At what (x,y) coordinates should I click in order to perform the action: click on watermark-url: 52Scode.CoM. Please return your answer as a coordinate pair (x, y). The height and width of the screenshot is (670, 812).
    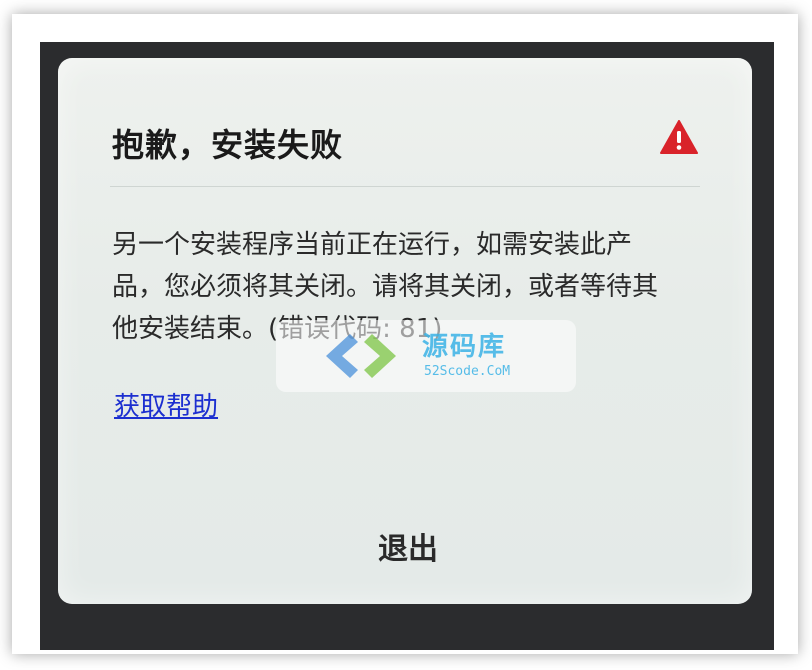
    Looking at the image, I should click on (467, 371).